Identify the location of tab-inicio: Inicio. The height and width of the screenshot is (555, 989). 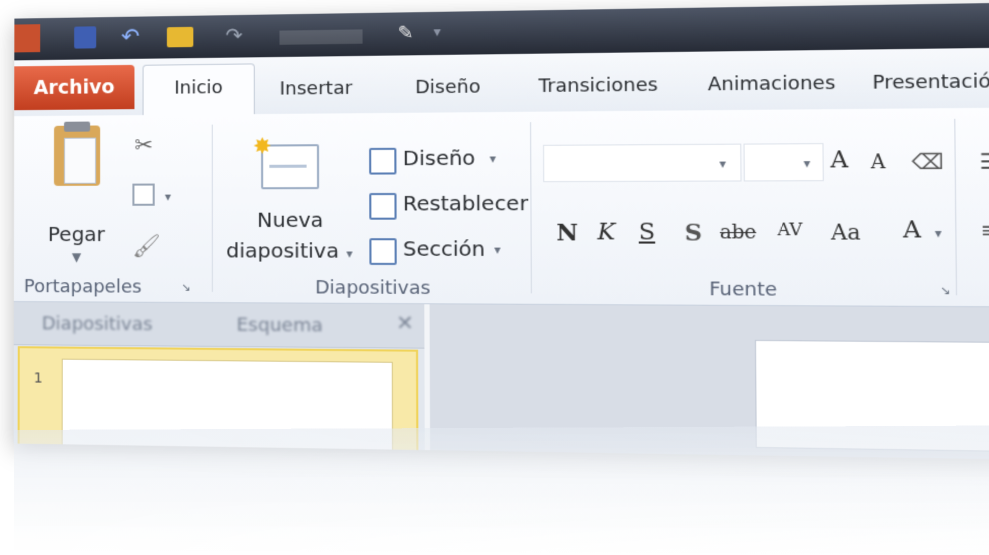
(199, 89).